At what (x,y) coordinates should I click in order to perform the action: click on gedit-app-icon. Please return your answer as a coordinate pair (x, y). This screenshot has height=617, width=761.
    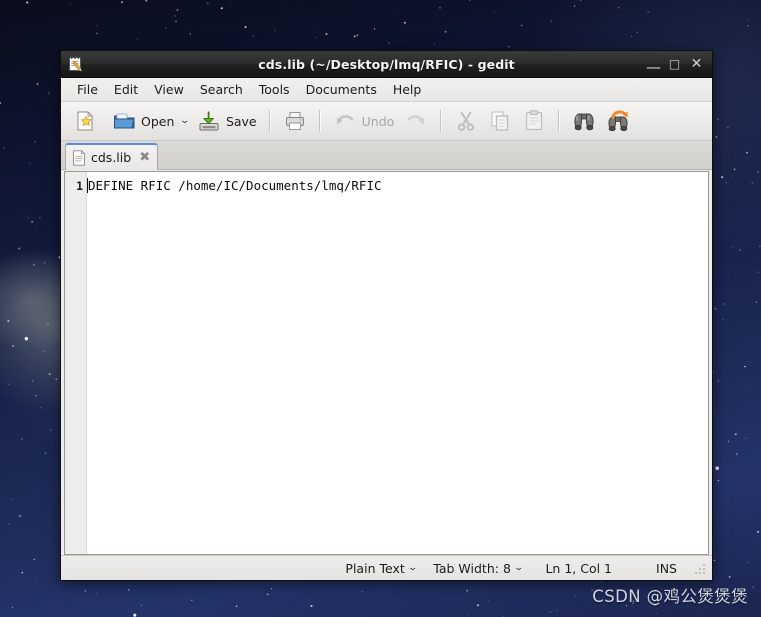
    Looking at the image, I should click on (76, 64).